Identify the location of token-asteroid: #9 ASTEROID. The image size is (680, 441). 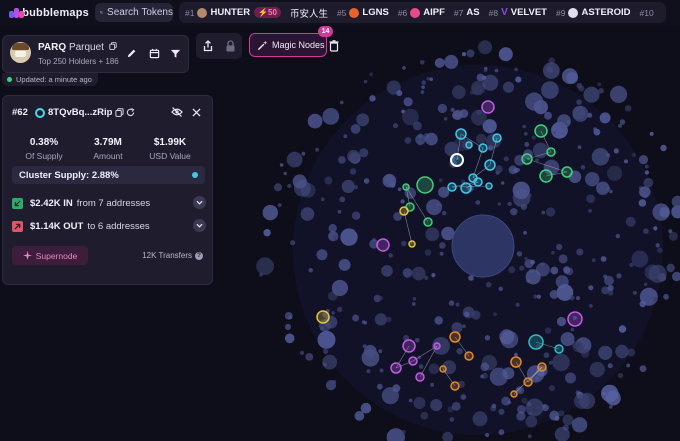
(593, 12).